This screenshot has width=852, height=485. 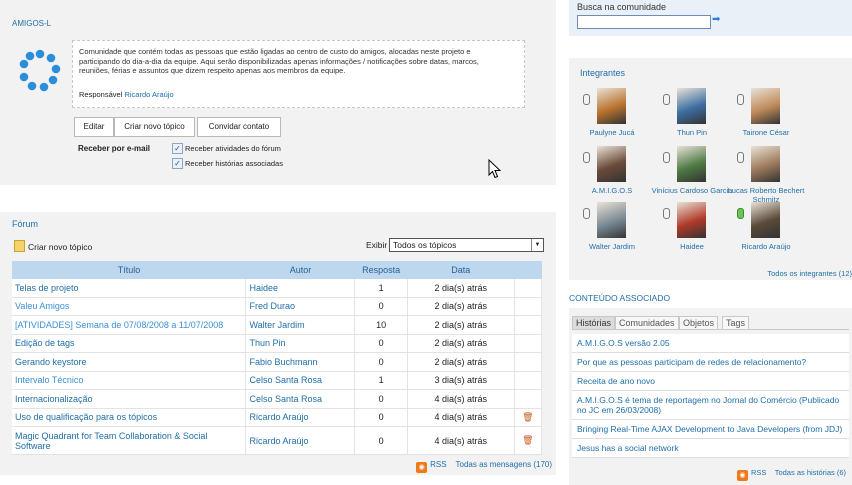 I want to click on members-title: Integrantes, so click(x=602, y=73).